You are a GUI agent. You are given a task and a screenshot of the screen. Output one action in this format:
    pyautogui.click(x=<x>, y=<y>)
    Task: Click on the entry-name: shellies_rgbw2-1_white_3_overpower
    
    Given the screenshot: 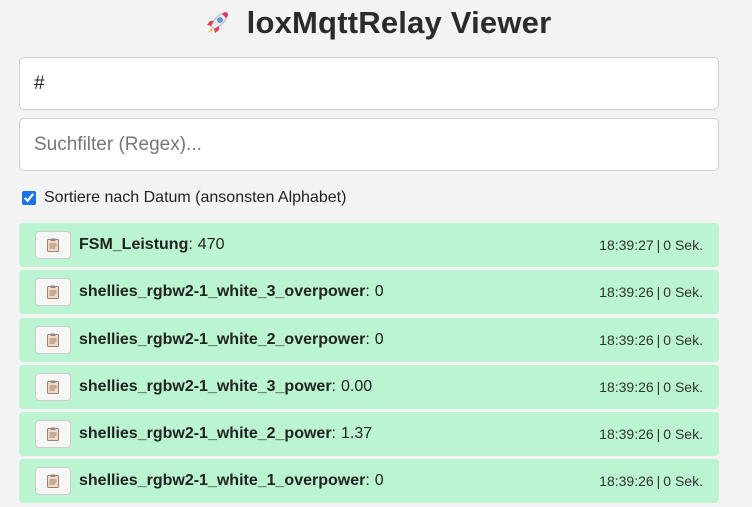 What is the action you would take?
    pyautogui.click(x=222, y=292)
    